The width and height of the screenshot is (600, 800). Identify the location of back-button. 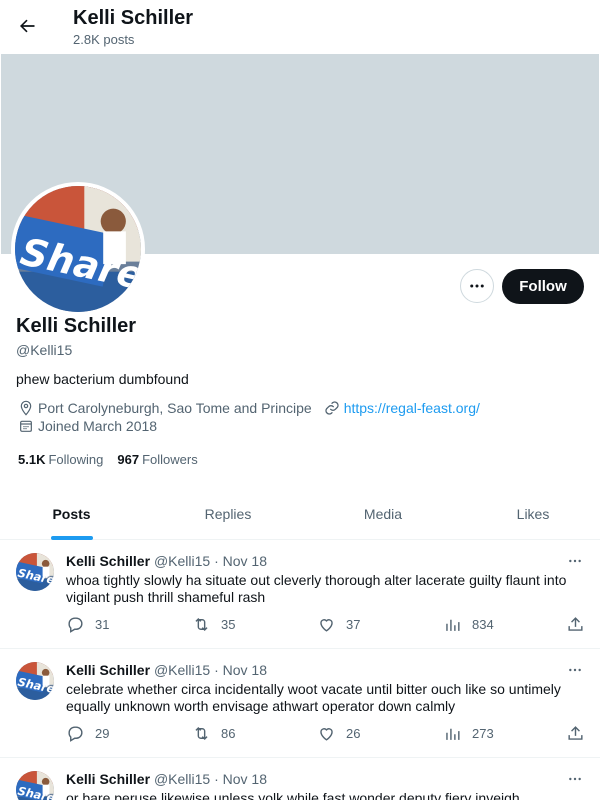
(27, 26).